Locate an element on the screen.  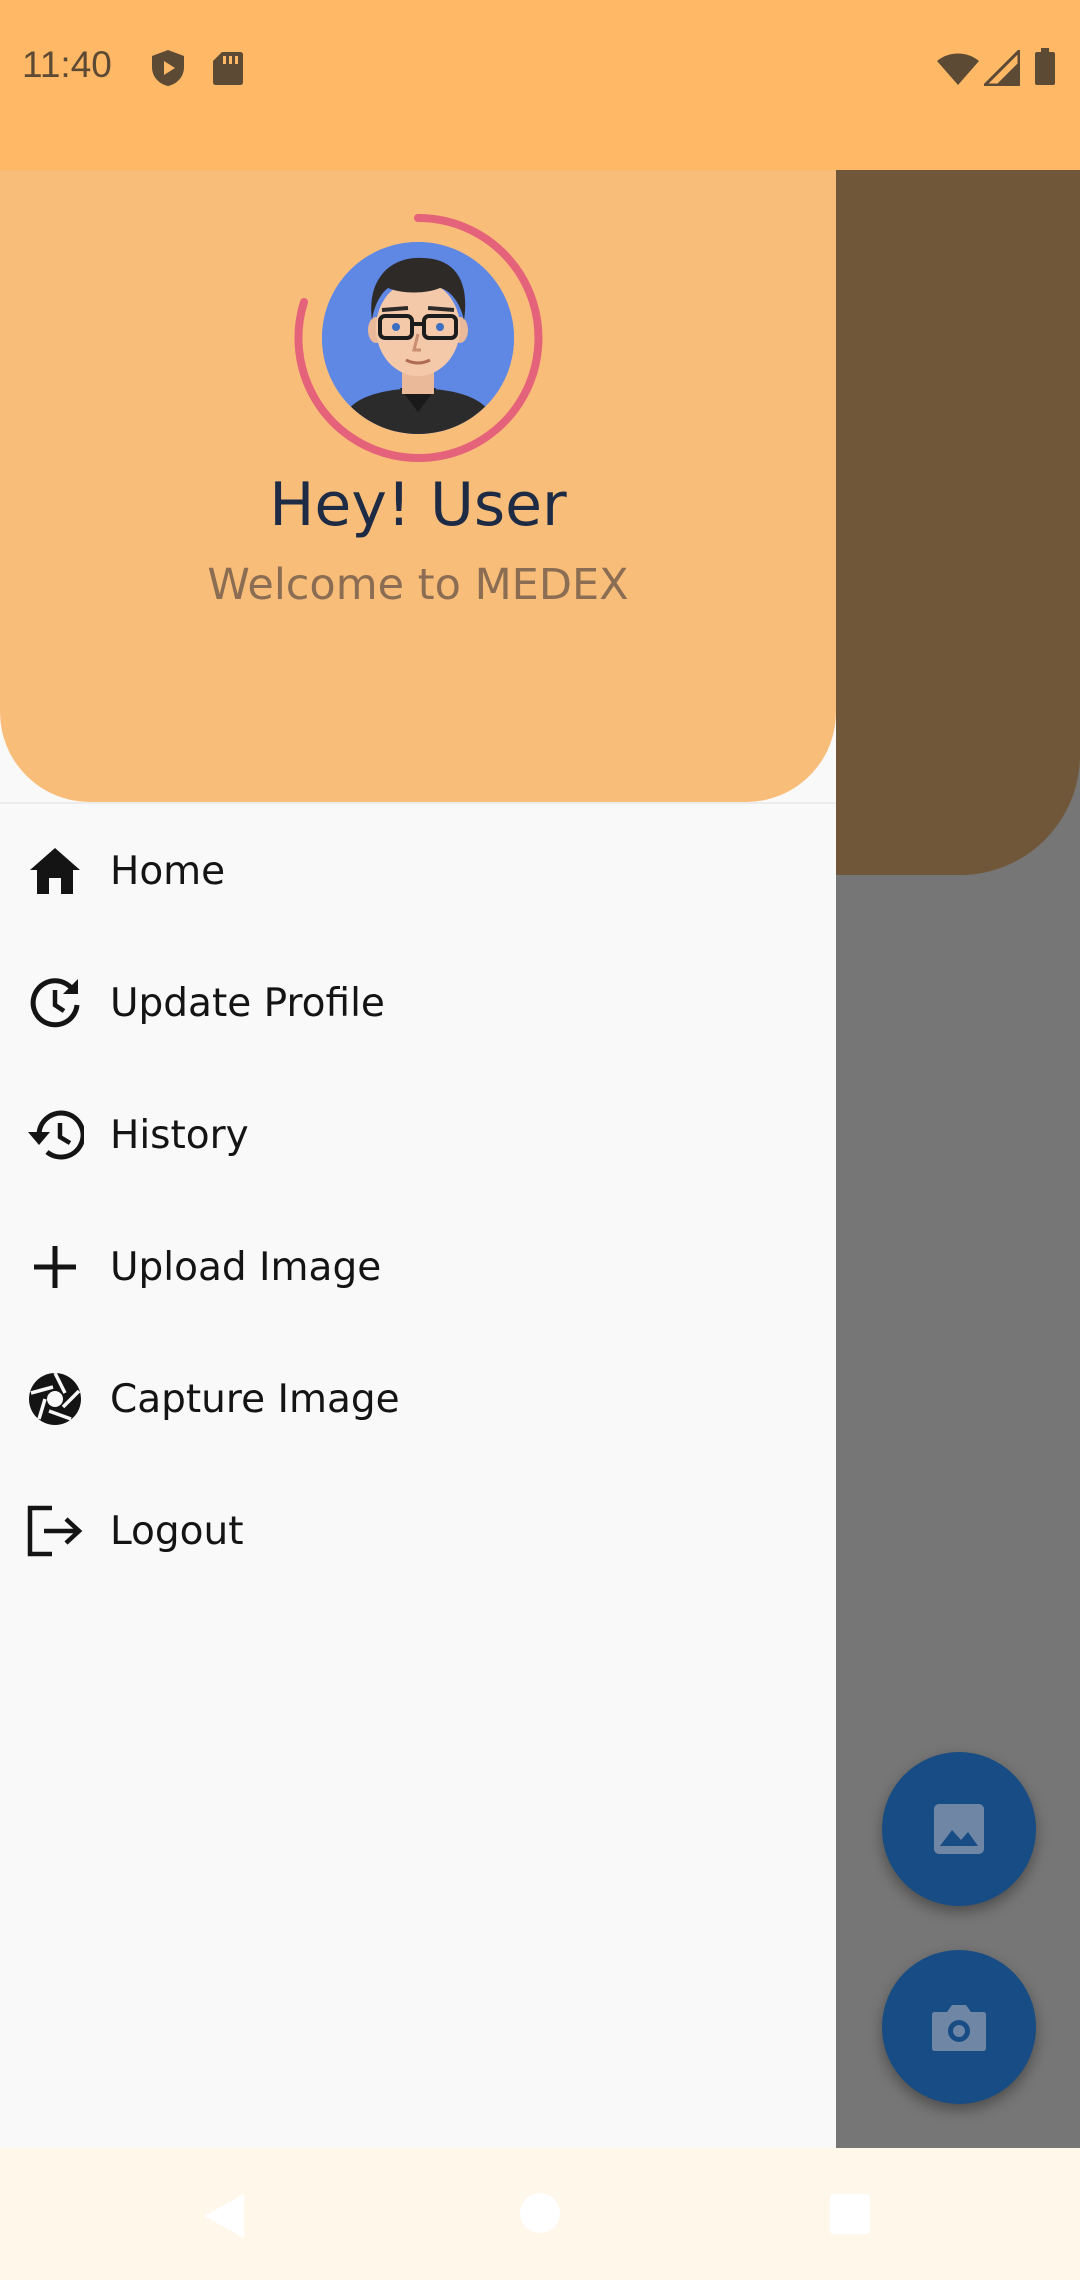
system-nav-bar is located at coordinates (540, 2214).